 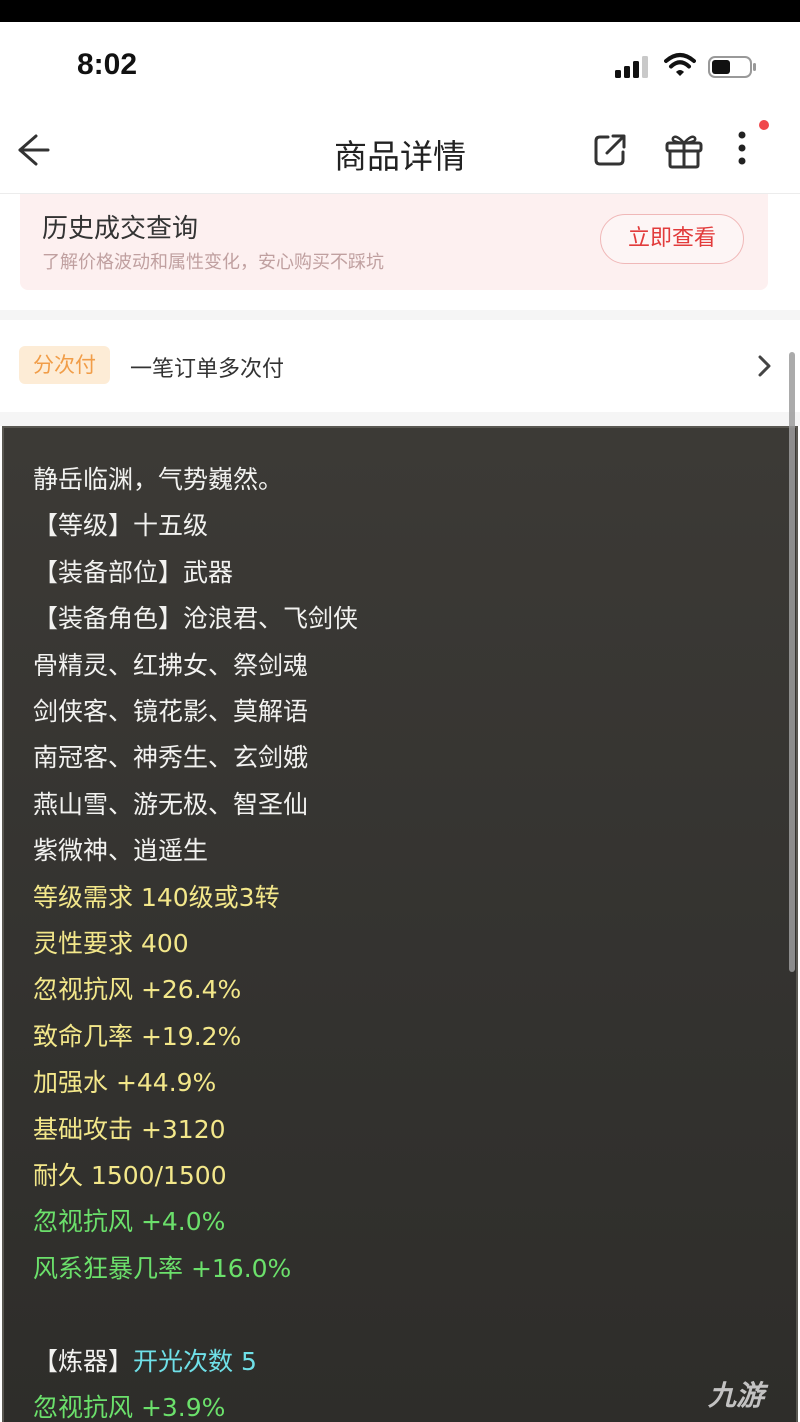 What do you see at coordinates (162, 1268) in the screenshot?
I see `detail-line: 风系狂暴几率 +16.0%` at bounding box center [162, 1268].